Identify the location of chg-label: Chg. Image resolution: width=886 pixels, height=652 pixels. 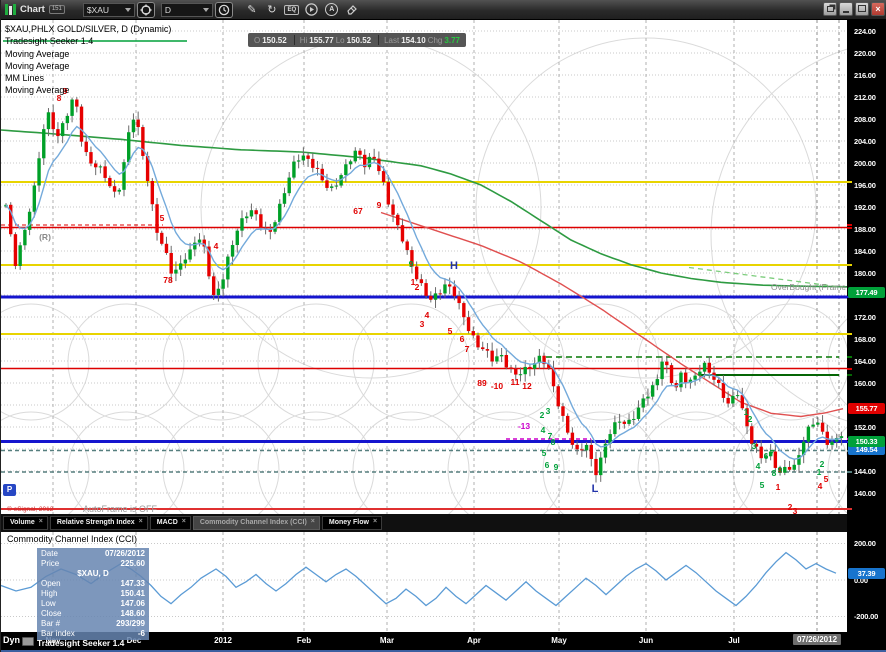
(435, 40).